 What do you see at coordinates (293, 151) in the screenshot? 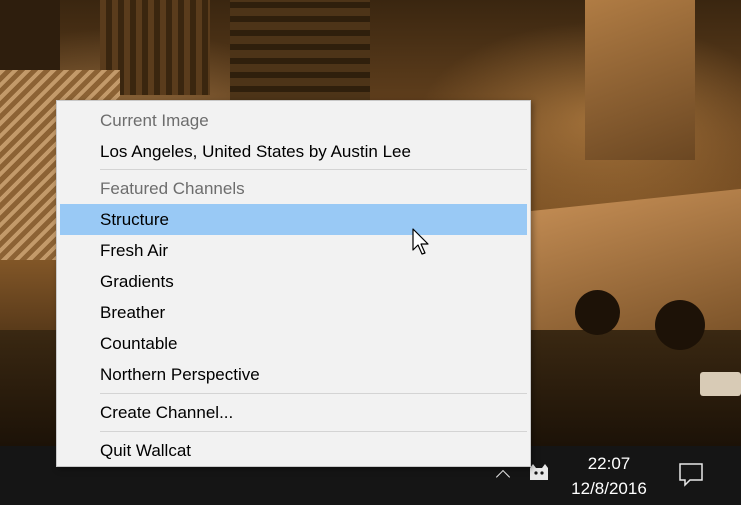
I see `current-image-title-item: Los Angeles, United States by Austin Lee` at bounding box center [293, 151].